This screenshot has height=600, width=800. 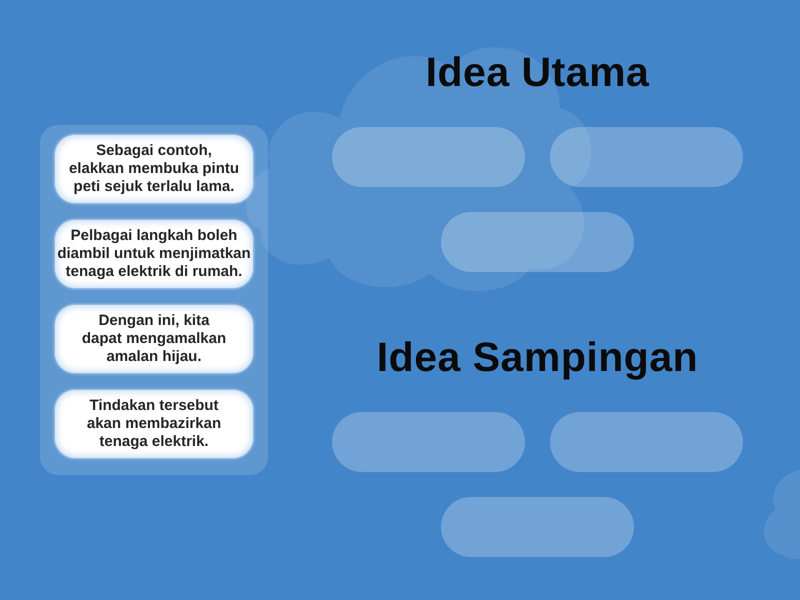 What do you see at coordinates (154, 169) in the screenshot?
I see `answer-card: Sebagai contoh, elakkan membuka pintu peti sejuk terlalu lama.` at bounding box center [154, 169].